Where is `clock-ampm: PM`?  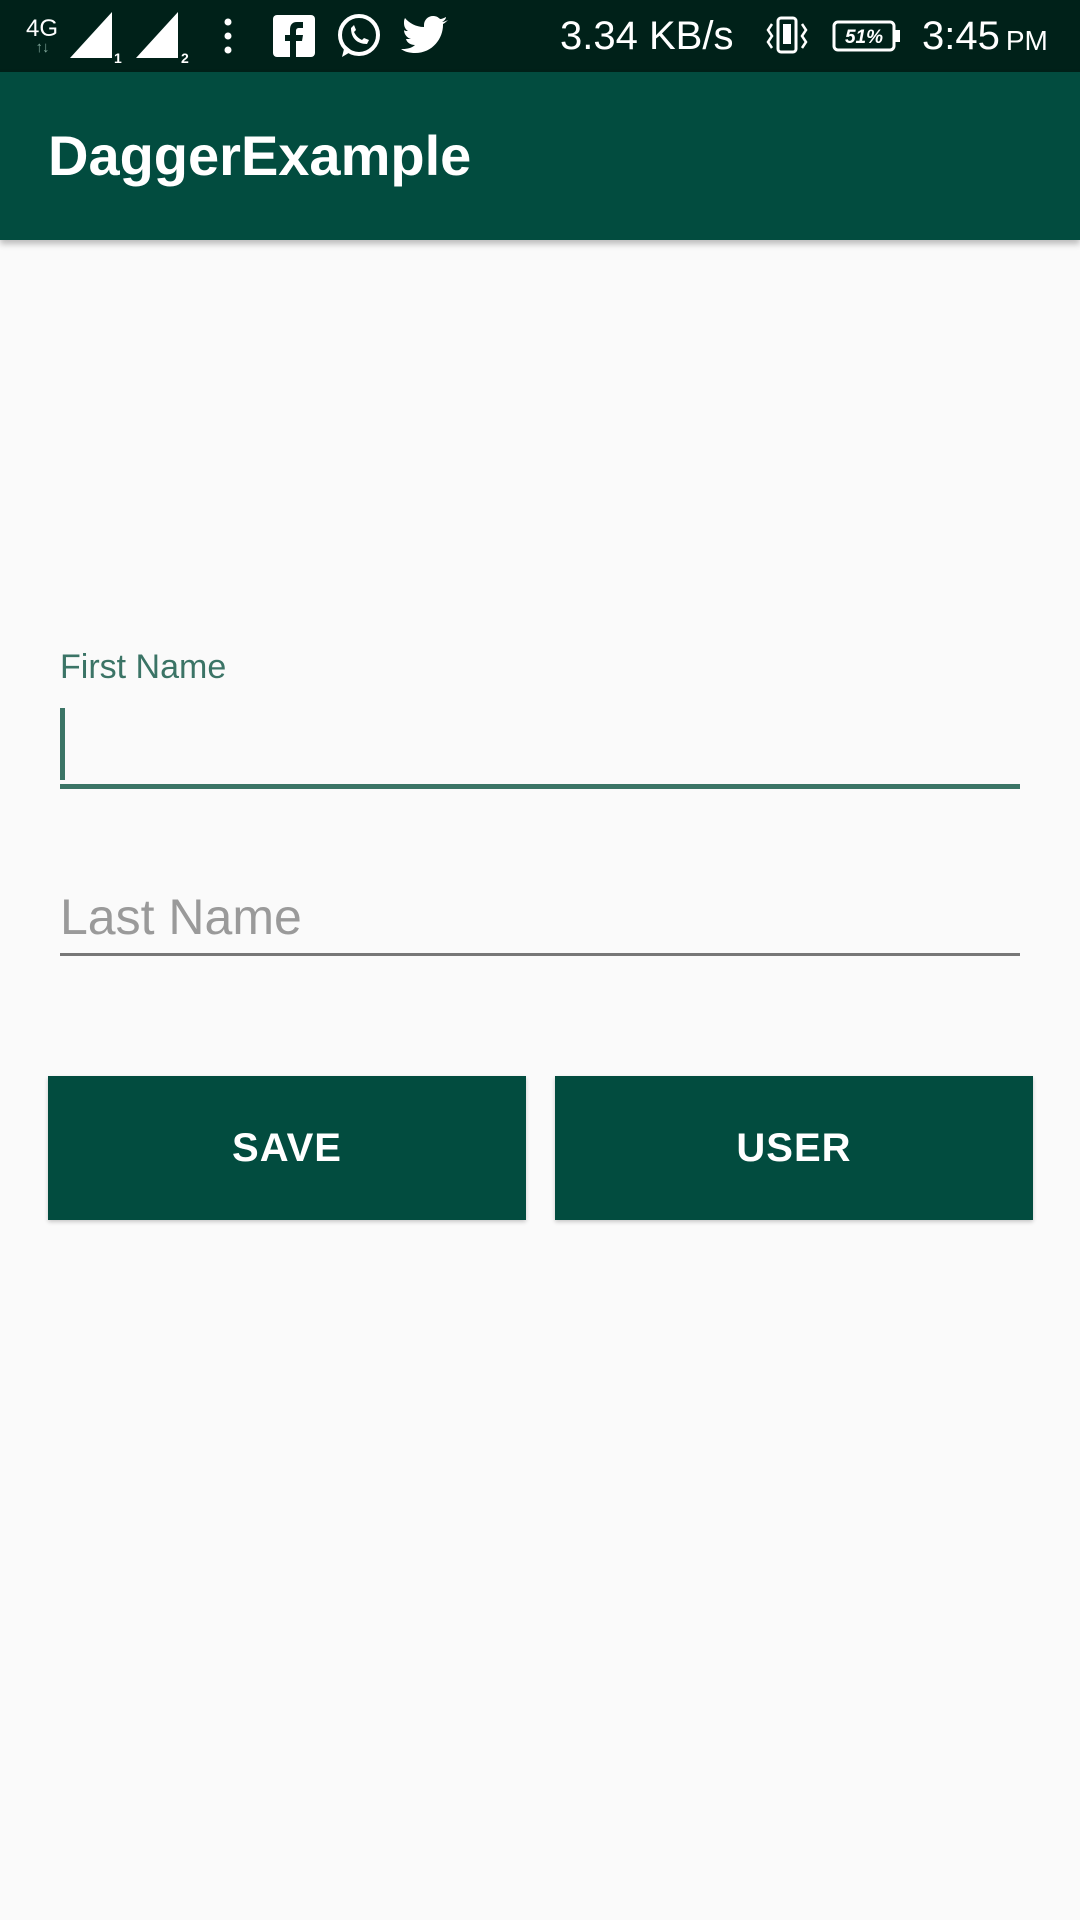
clock-ampm: PM is located at coordinates (1026, 40).